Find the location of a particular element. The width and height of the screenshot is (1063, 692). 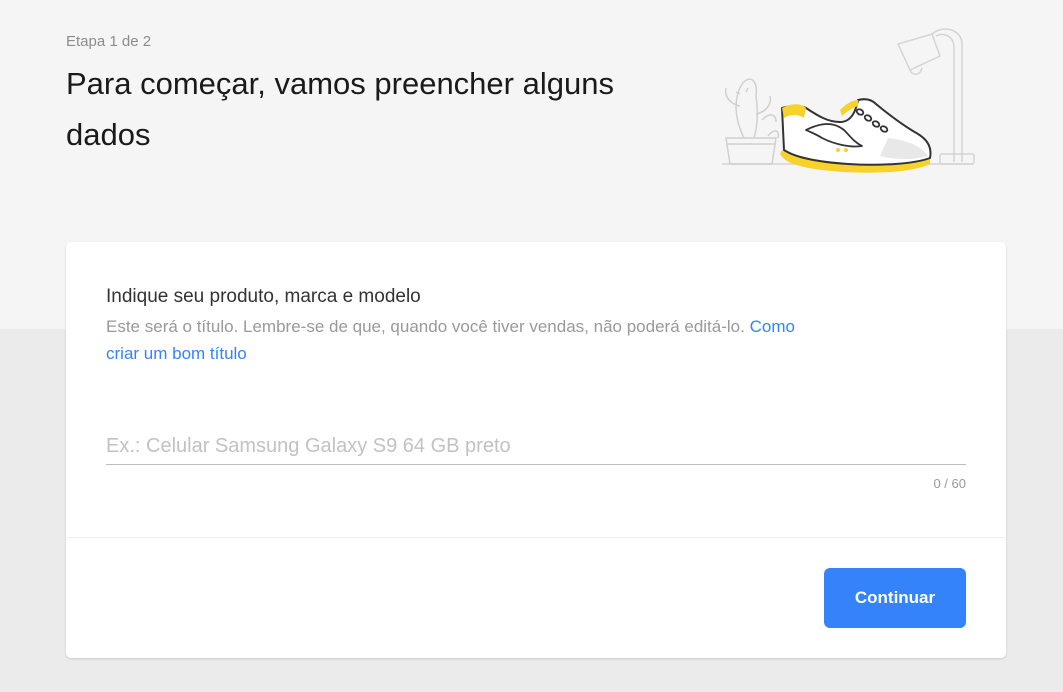

cactus-icon is located at coordinates (748, 108).